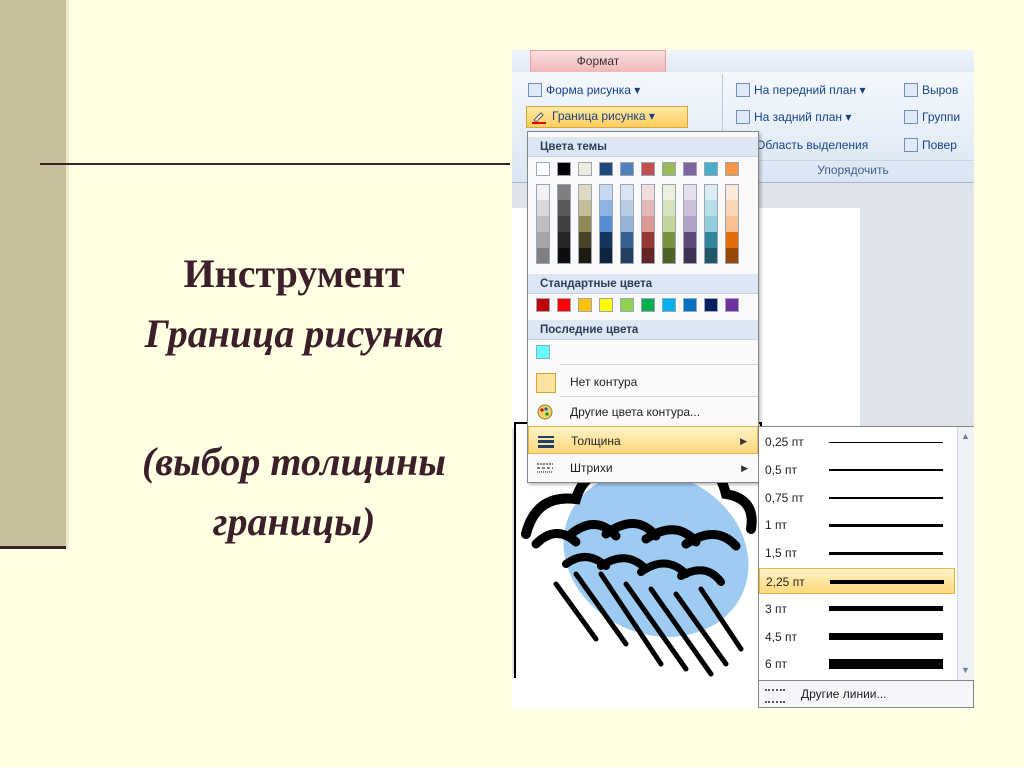  I want to click on weight-option: 0,5 пт, so click(857, 470).